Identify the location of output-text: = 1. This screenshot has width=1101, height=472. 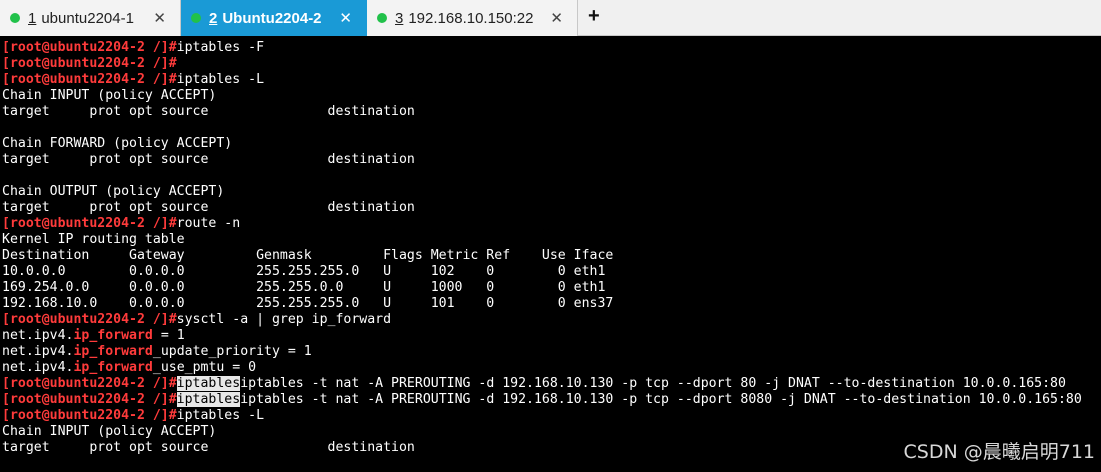
(168, 335).